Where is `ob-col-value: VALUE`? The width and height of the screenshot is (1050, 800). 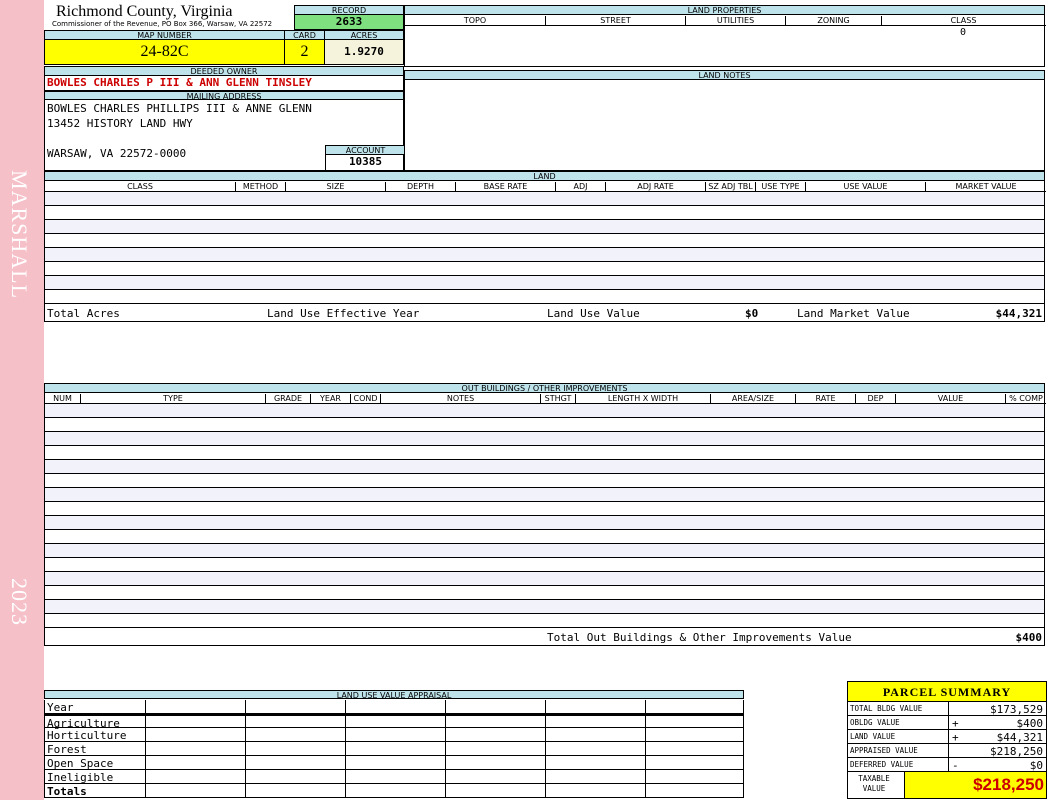 ob-col-value: VALUE is located at coordinates (950, 399).